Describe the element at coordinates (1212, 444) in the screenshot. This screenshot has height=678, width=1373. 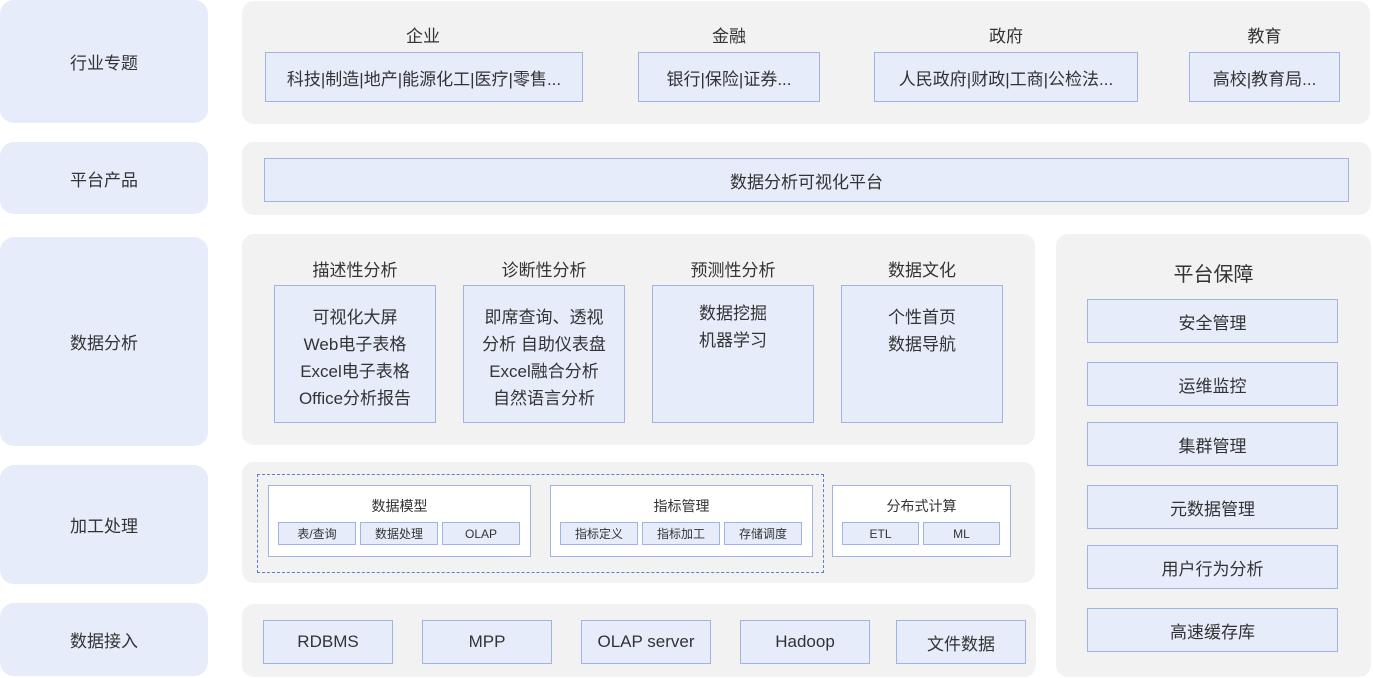
I see `guarantee-item: 集群管理` at that location.